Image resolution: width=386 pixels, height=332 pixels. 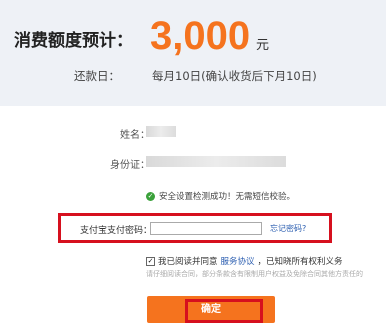 What do you see at coordinates (234, 76) in the screenshot?
I see `repayment-value: 每月10日(确认收货后下月10日)` at bounding box center [234, 76].